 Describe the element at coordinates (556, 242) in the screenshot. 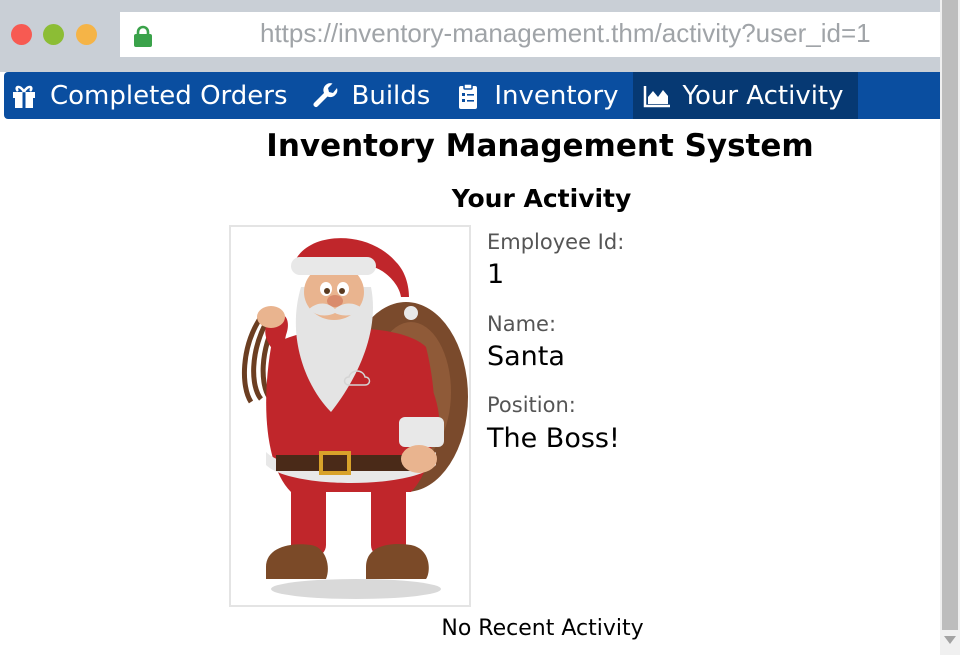

I see `employee-id-label: Employee Id:` at that location.